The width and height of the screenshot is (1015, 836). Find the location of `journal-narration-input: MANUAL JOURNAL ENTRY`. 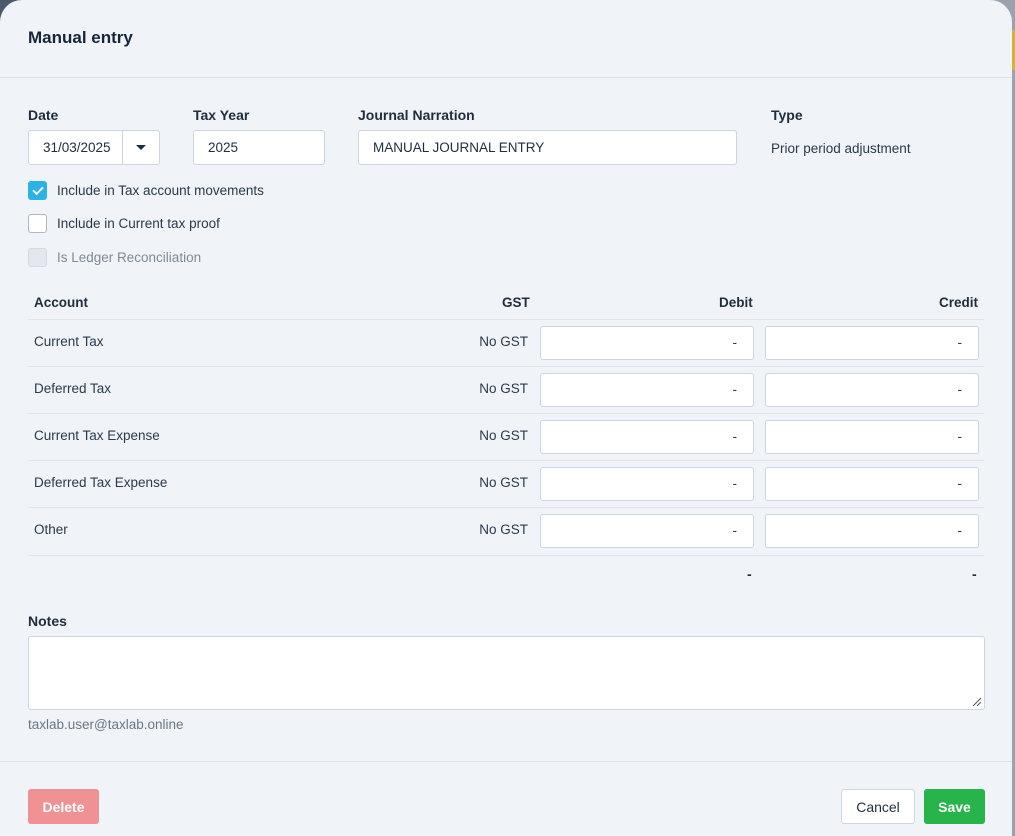

journal-narration-input: MANUAL JOURNAL ENTRY is located at coordinates (547, 147).